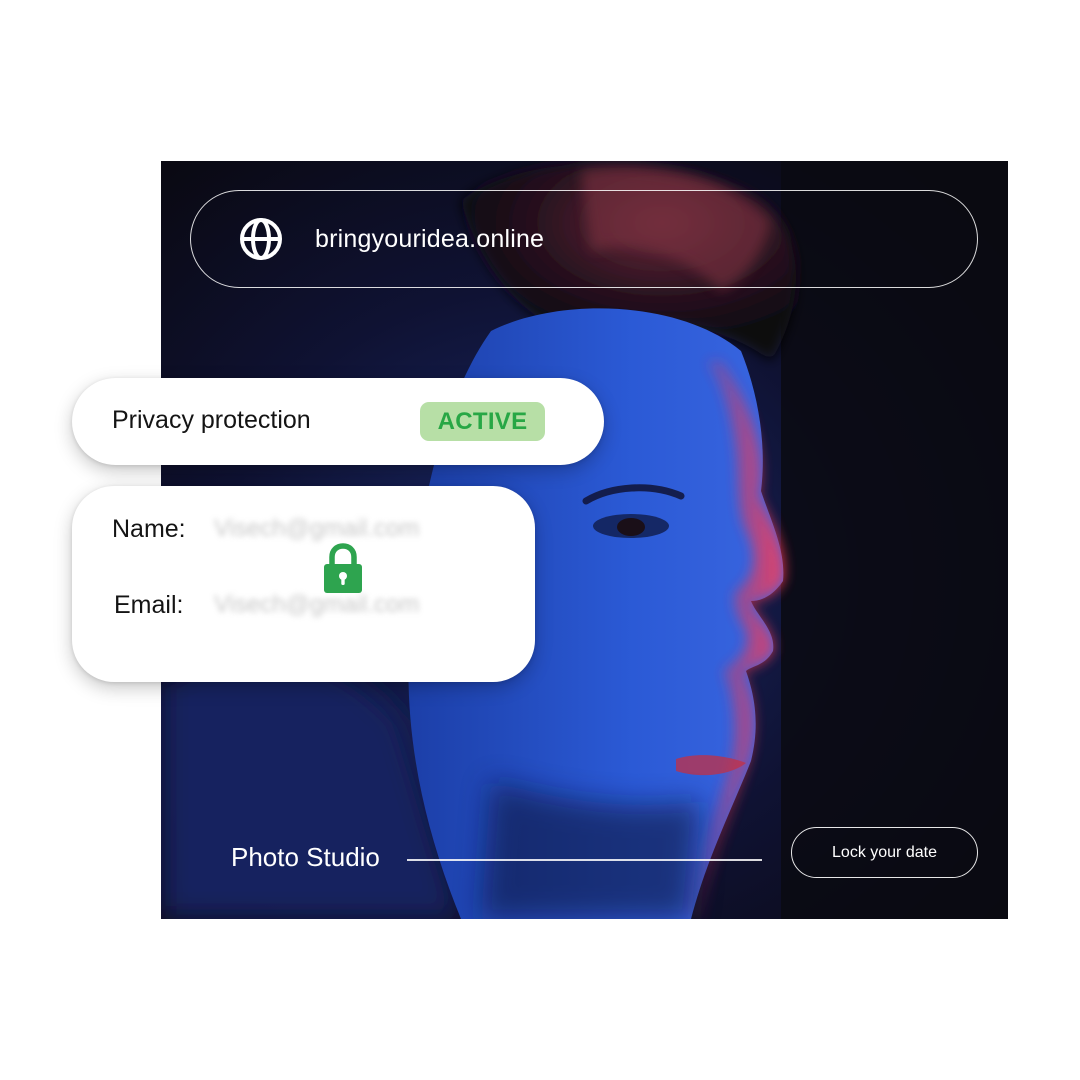  I want to click on studio-label: Photo Studio, so click(305, 857).